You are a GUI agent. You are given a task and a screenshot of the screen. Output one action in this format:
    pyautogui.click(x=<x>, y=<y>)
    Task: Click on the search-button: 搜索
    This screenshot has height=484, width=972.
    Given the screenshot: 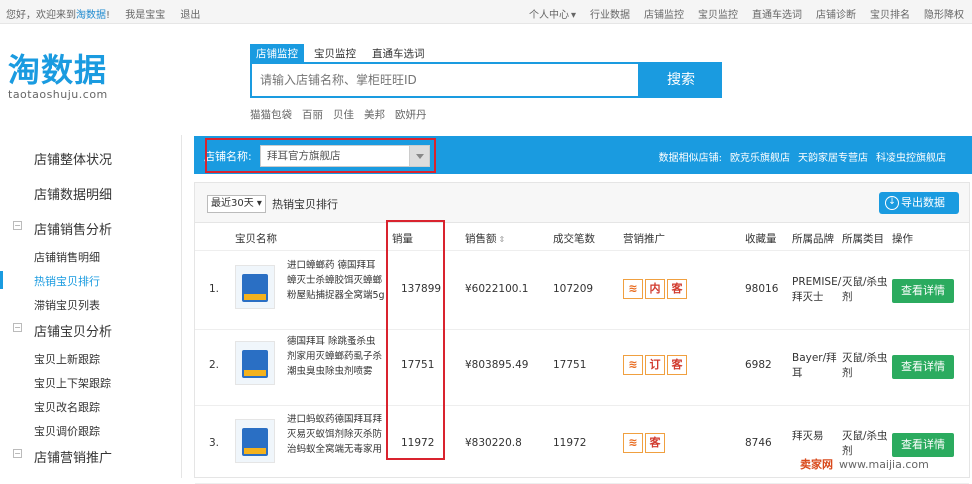 What is the action you would take?
    pyautogui.click(x=681, y=80)
    